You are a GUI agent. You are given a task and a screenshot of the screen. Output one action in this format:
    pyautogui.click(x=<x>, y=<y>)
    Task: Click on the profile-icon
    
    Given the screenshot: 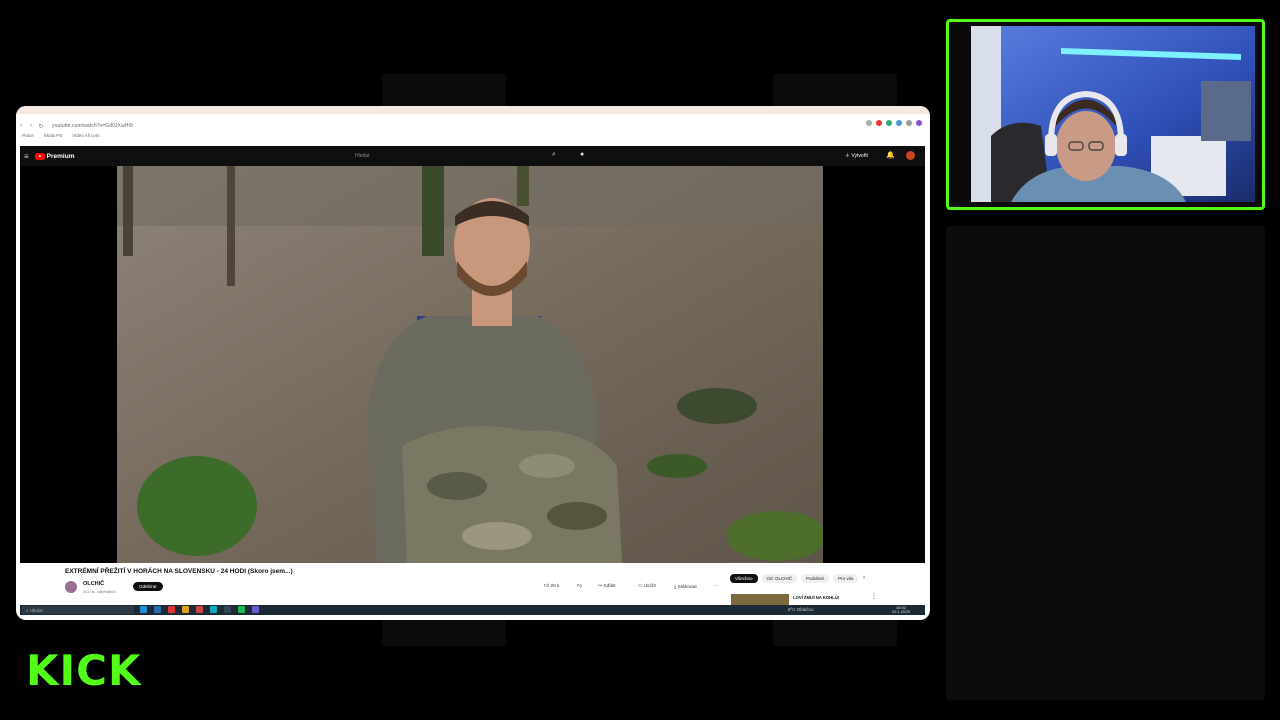 What is the action you would take?
    pyautogui.click(x=919, y=123)
    